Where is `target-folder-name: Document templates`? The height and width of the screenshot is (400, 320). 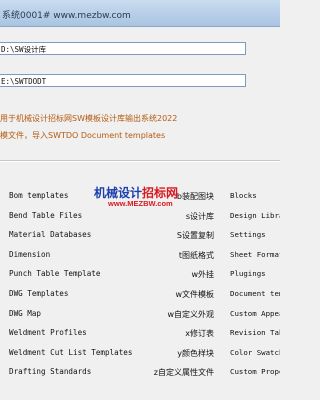 target-folder-name: Document templates is located at coordinates (255, 293).